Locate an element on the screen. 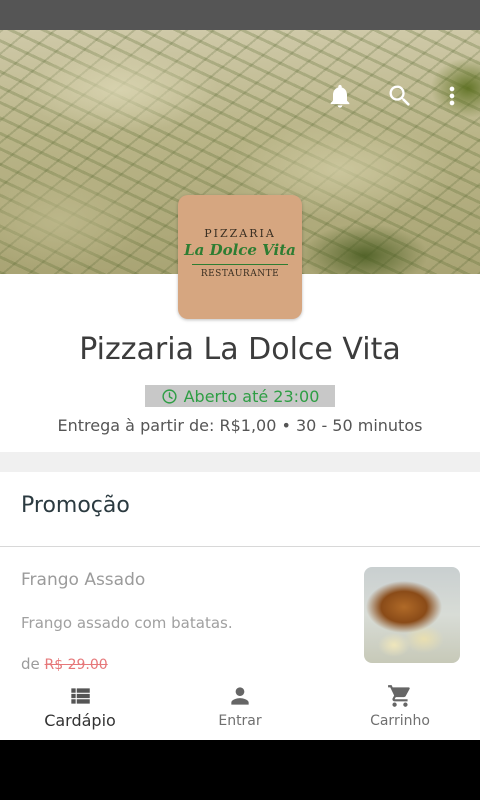  product-price: de R$ 29.00 is located at coordinates (64, 664).